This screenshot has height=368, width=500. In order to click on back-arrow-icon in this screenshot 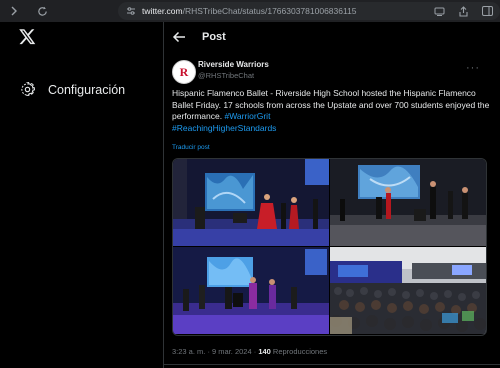, I will do `click(180, 38)`.